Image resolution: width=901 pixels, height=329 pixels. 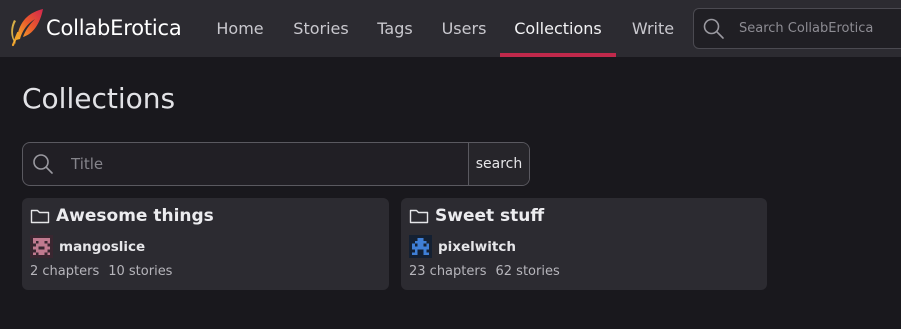 I want to click on nav-item-users: Users, so click(x=464, y=28).